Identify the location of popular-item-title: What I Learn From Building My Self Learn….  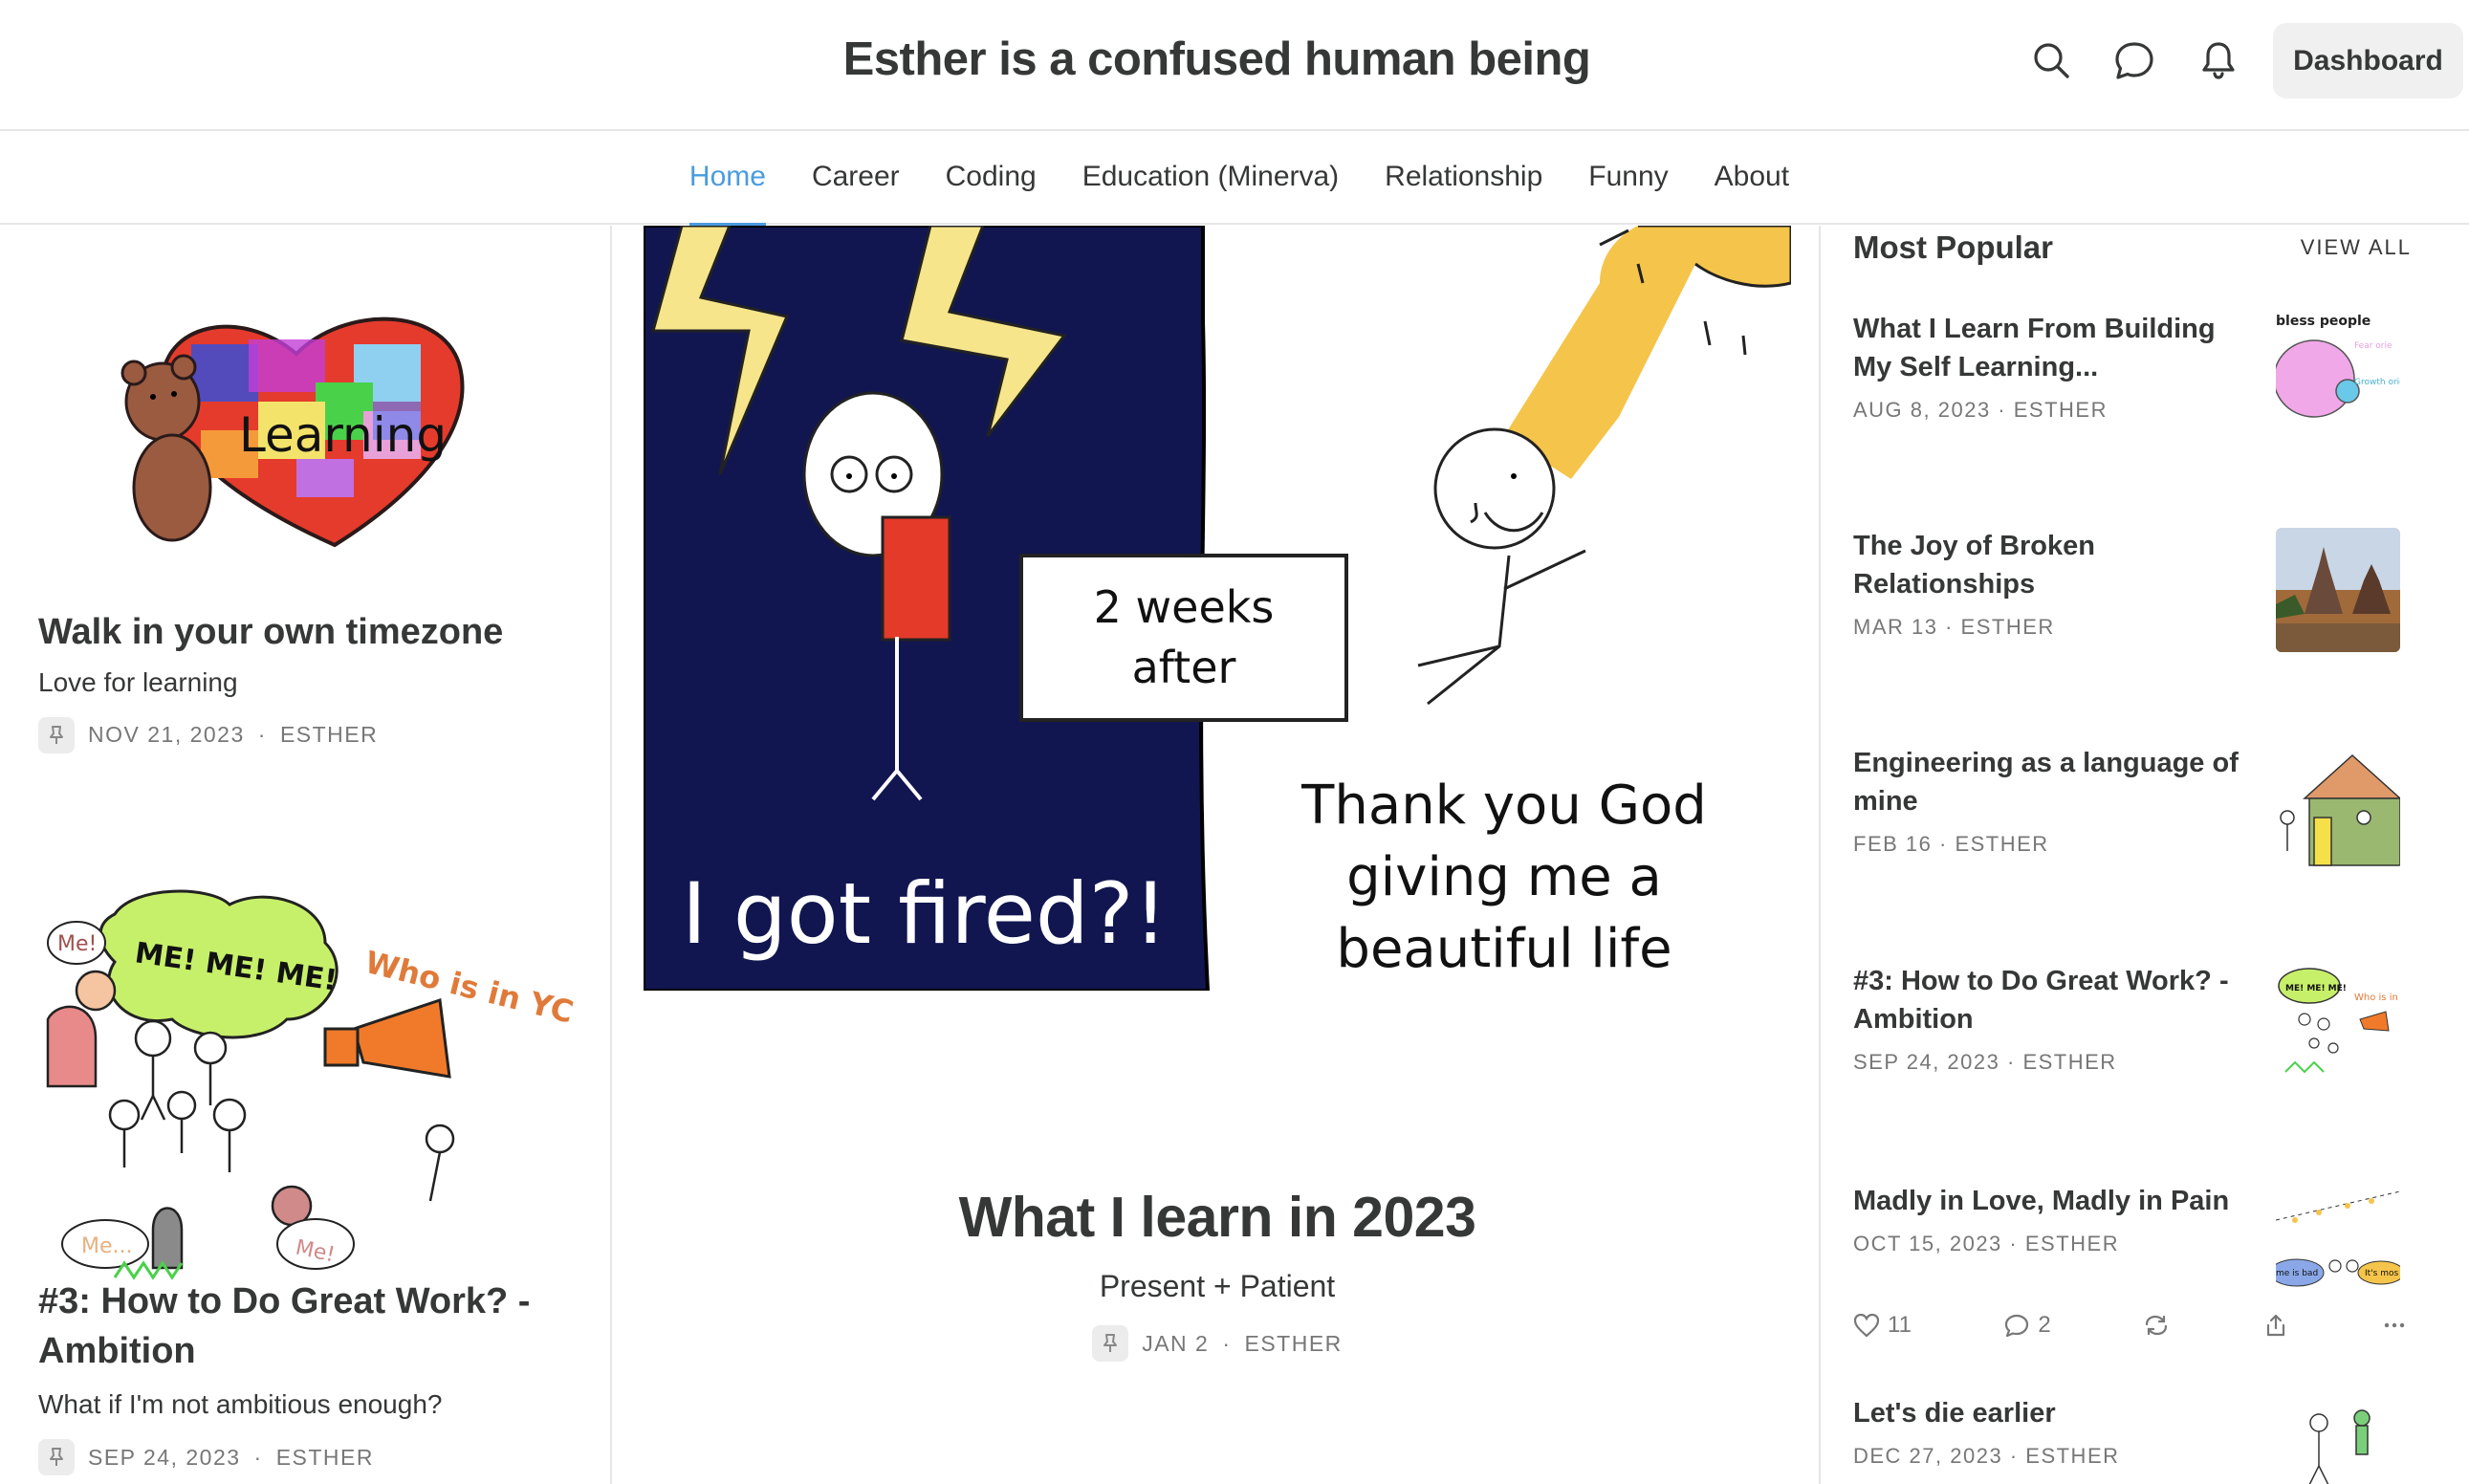
(2054, 348).